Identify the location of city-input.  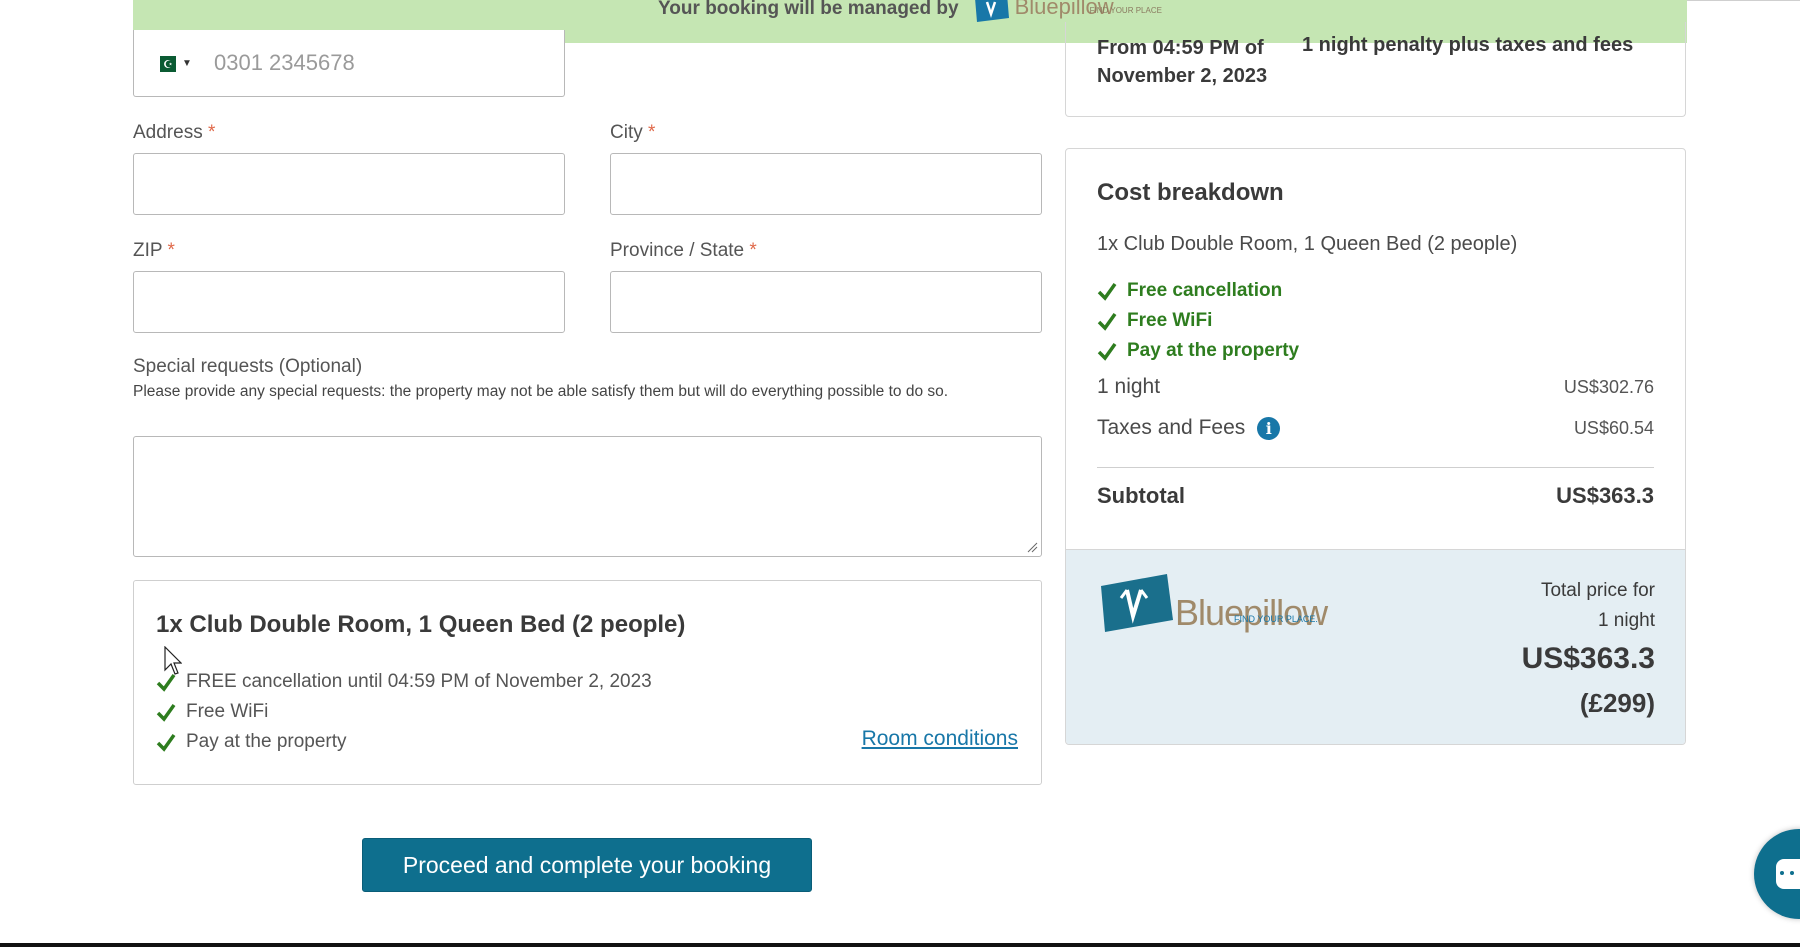
(826, 184).